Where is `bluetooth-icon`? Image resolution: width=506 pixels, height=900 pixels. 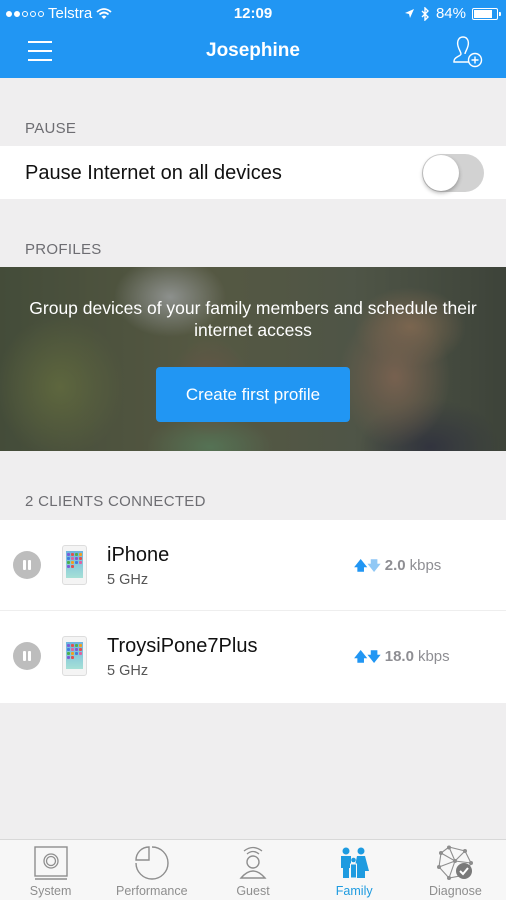
bluetooth-icon is located at coordinates (425, 13).